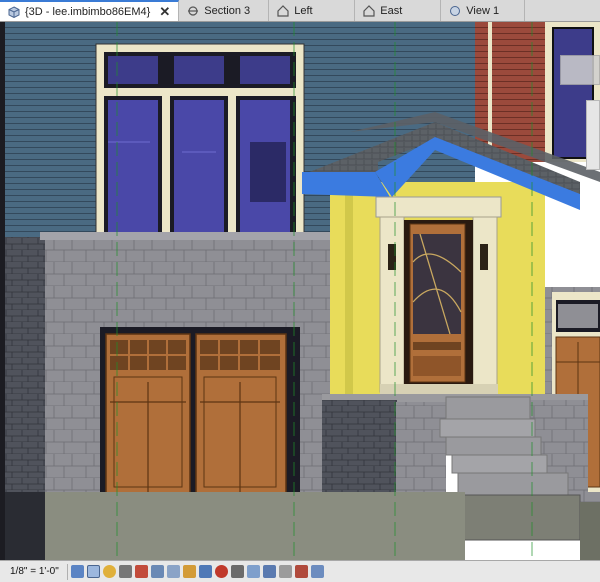  What do you see at coordinates (593, 135) in the screenshot?
I see `navigation-bar` at bounding box center [593, 135].